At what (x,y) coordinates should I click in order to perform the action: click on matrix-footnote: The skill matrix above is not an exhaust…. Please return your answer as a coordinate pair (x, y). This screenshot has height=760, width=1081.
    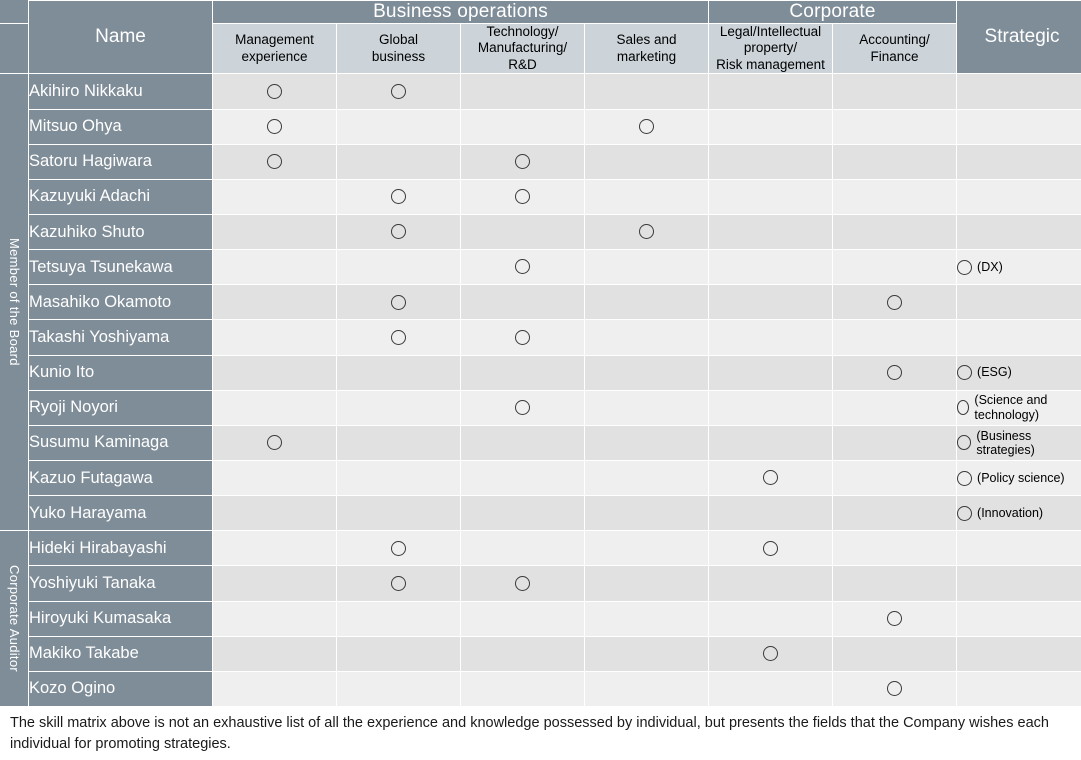
    Looking at the image, I should click on (529, 734).